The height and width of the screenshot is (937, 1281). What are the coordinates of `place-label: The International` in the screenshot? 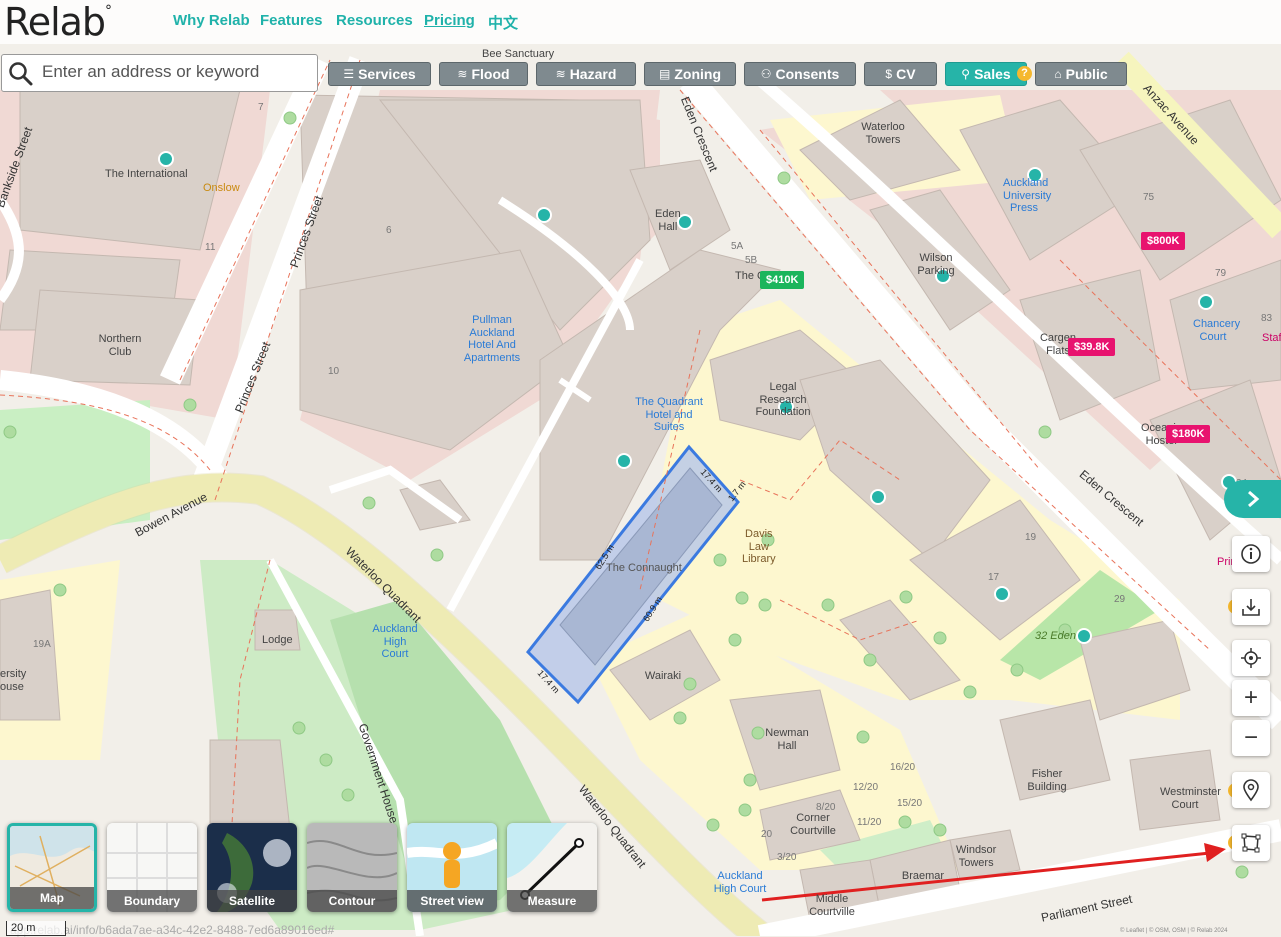 It's located at (146, 174).